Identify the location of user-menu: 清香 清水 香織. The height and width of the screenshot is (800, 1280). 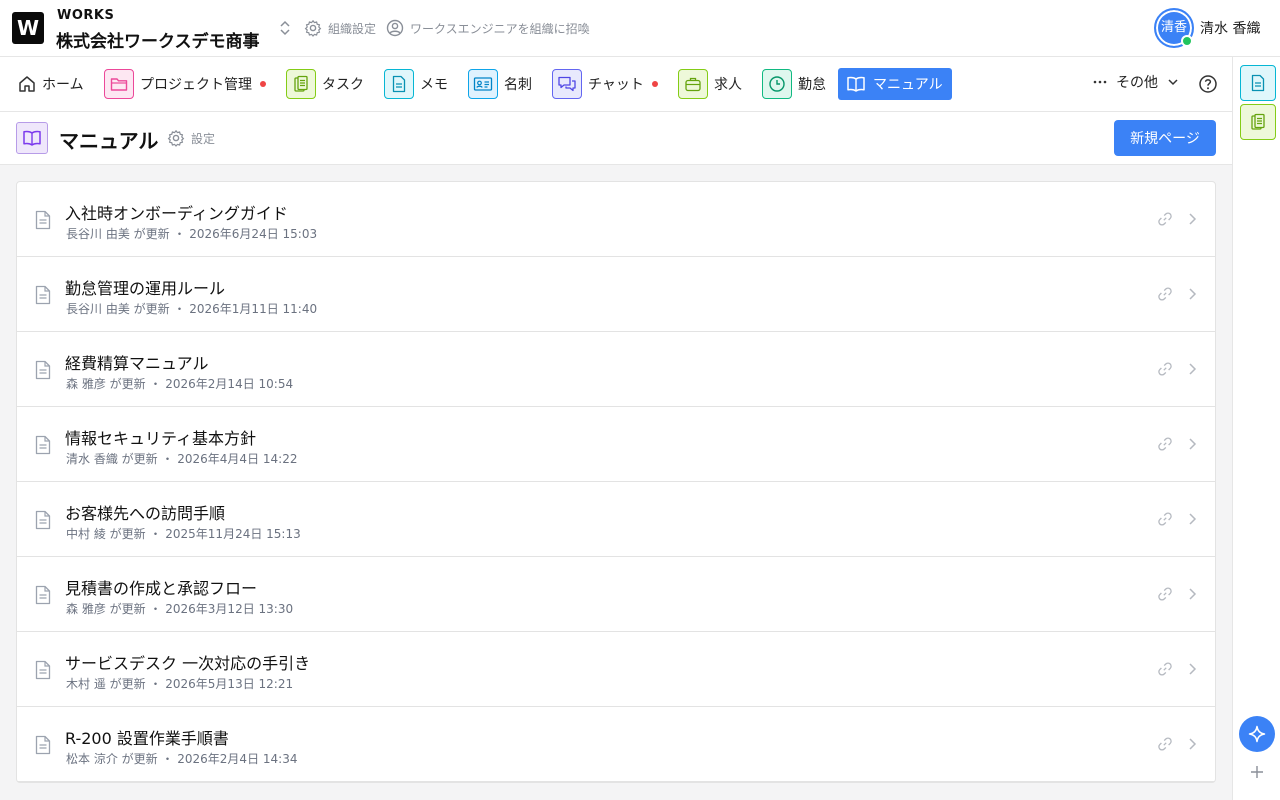
(1207, 28).